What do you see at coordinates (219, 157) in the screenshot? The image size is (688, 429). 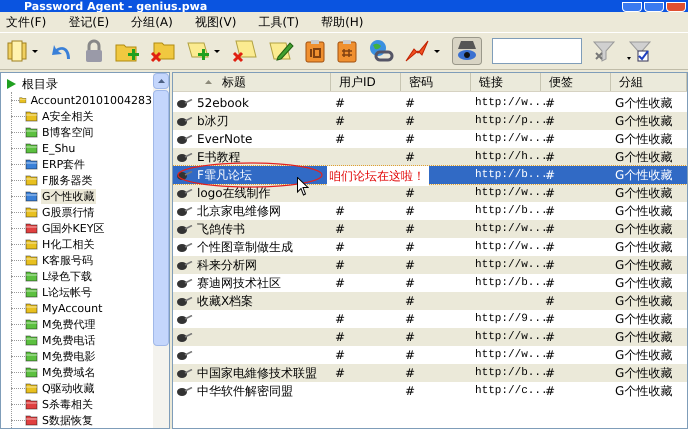 I see `table-cell-text: E书教程` at bounding box center [219, 157].